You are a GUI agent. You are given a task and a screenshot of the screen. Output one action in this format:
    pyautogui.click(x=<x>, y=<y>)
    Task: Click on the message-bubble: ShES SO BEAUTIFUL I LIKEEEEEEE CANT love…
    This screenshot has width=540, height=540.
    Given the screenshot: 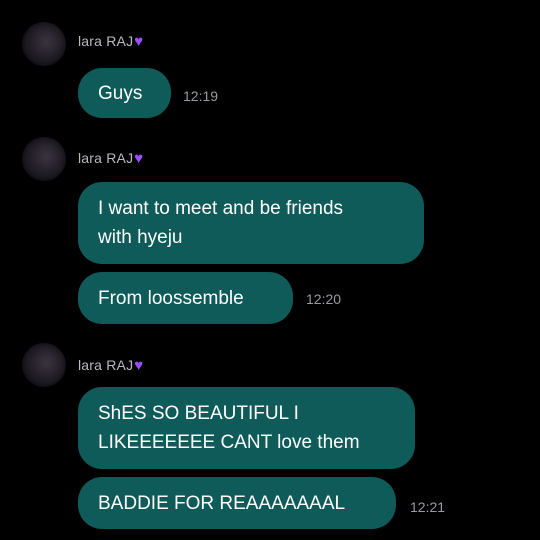 What is the action you would take?
    pyautogui.click(x=246, y=428)
    